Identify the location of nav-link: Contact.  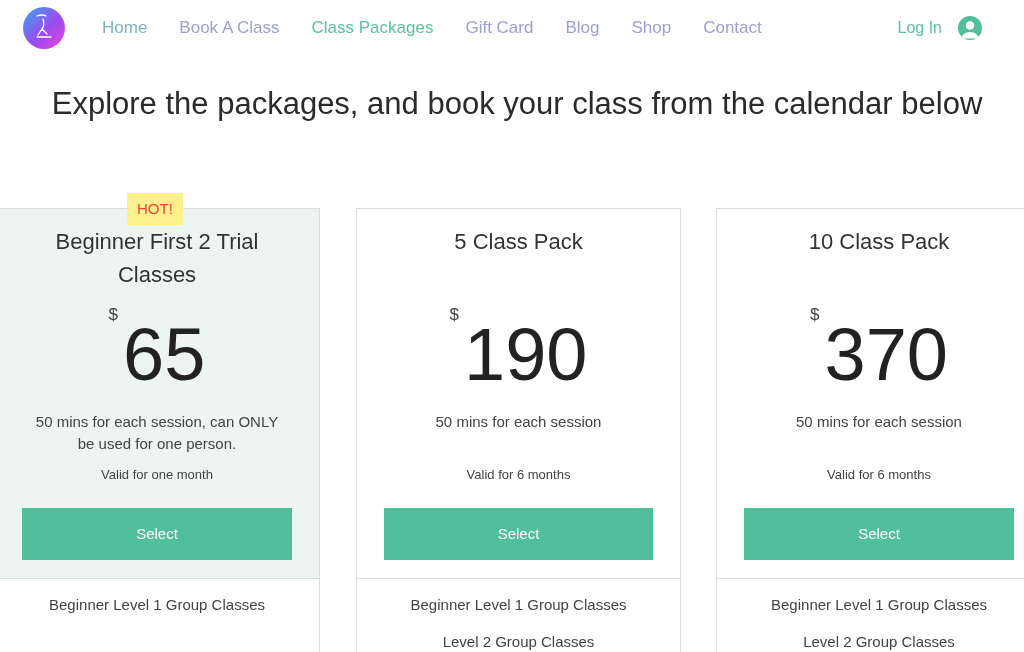
(732, 27).